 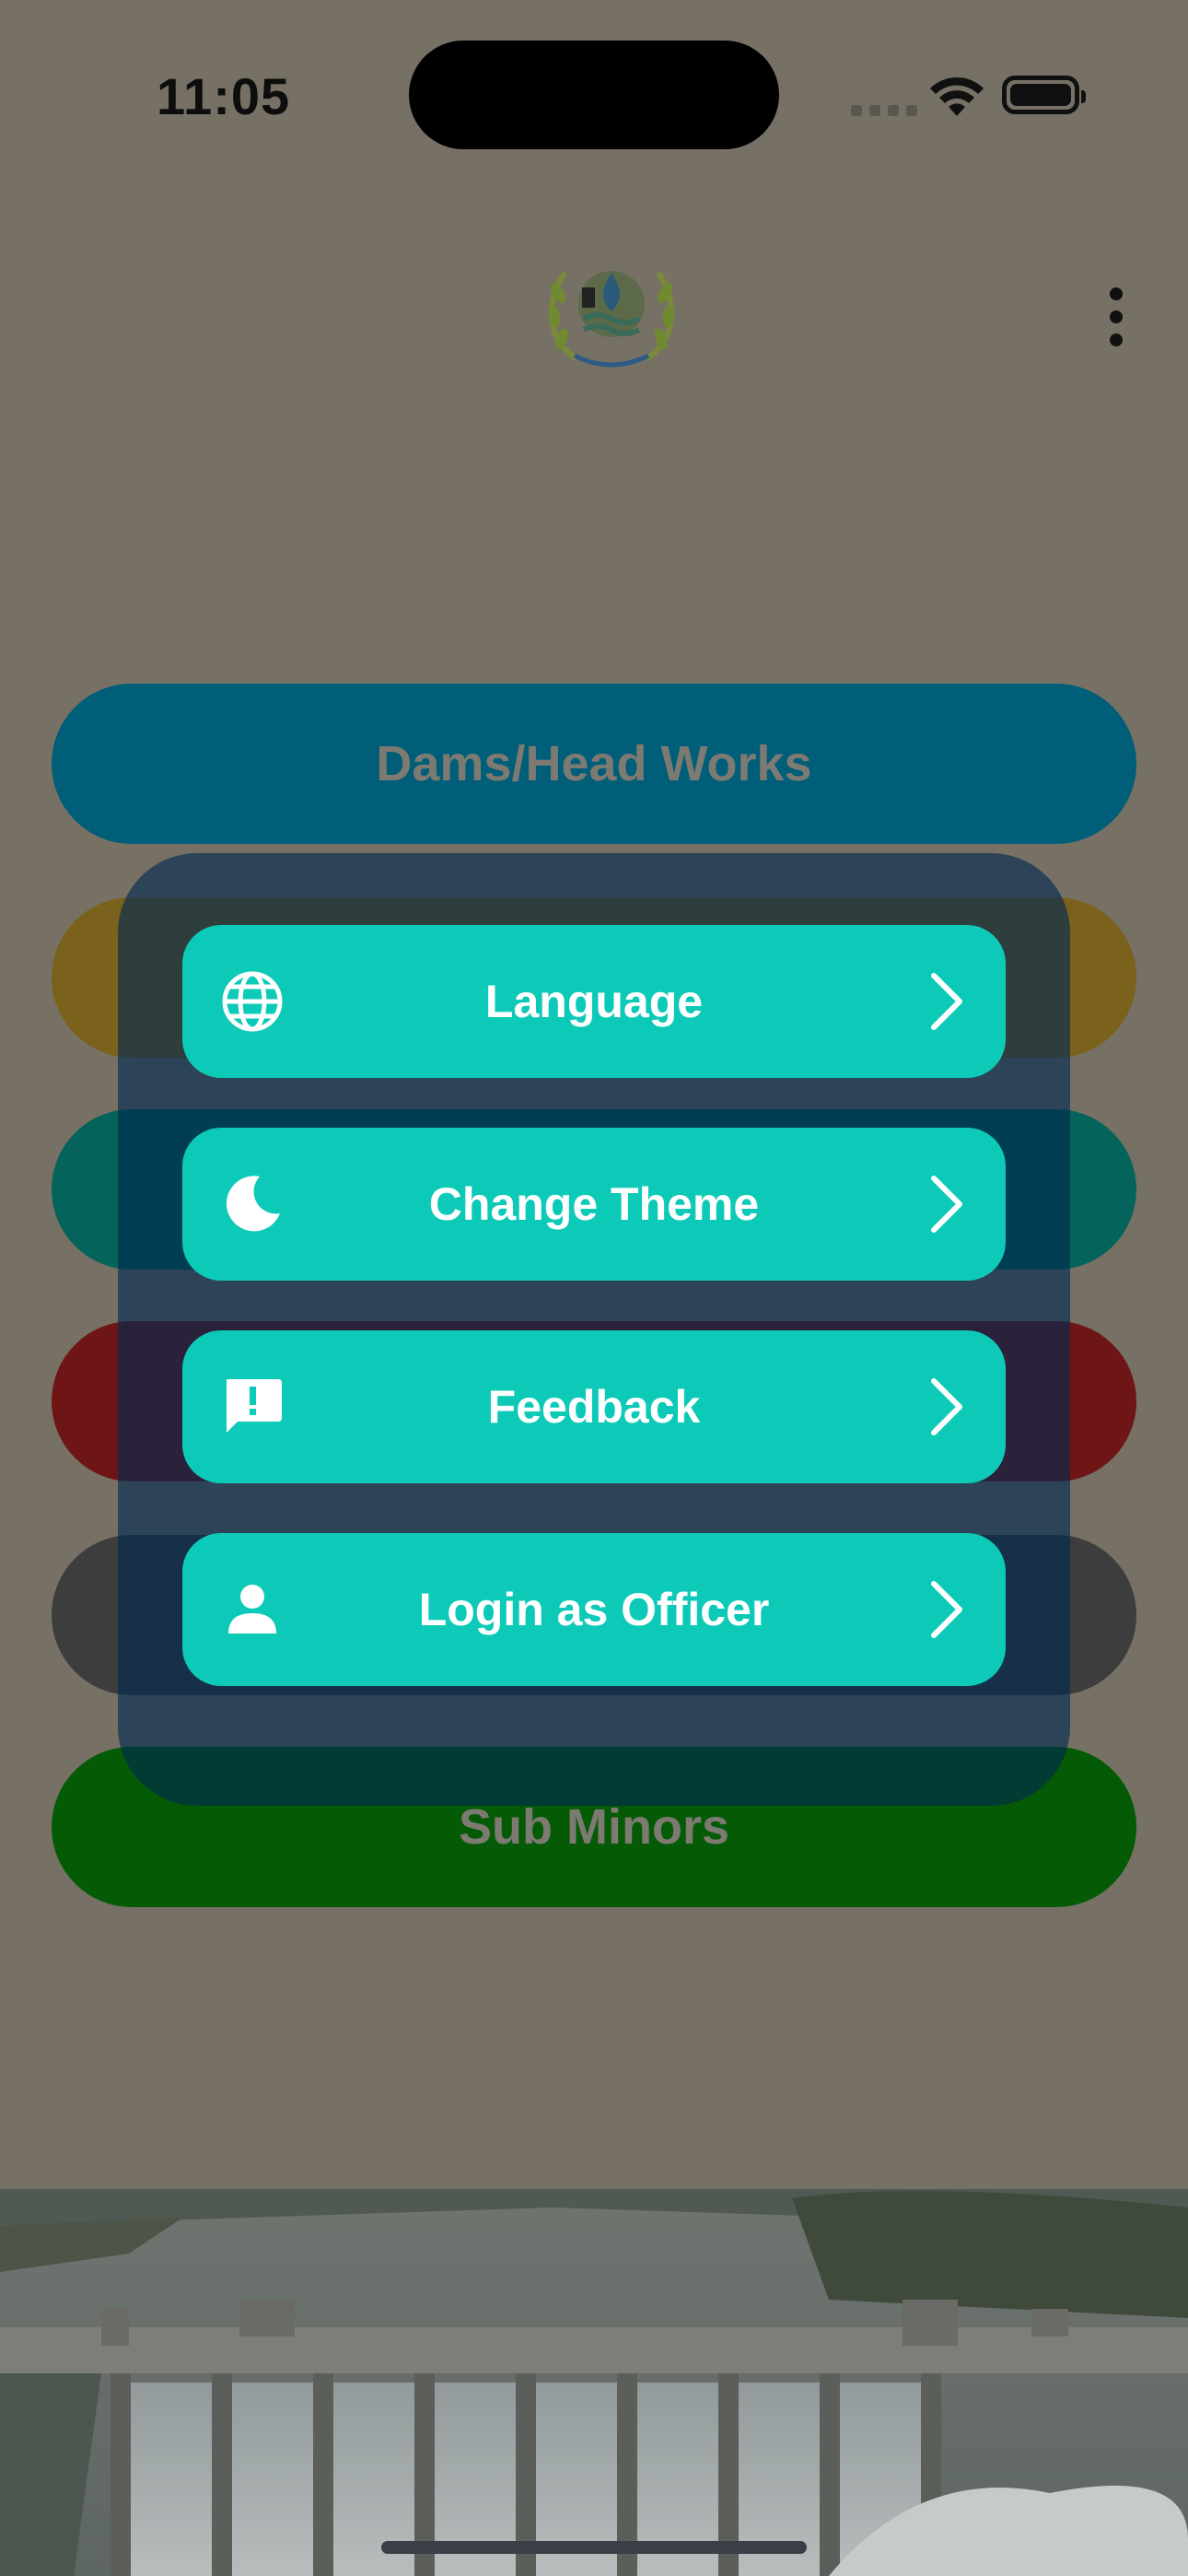 I want to click on feedback-button: Feedback, so click(x=594, y=1406).